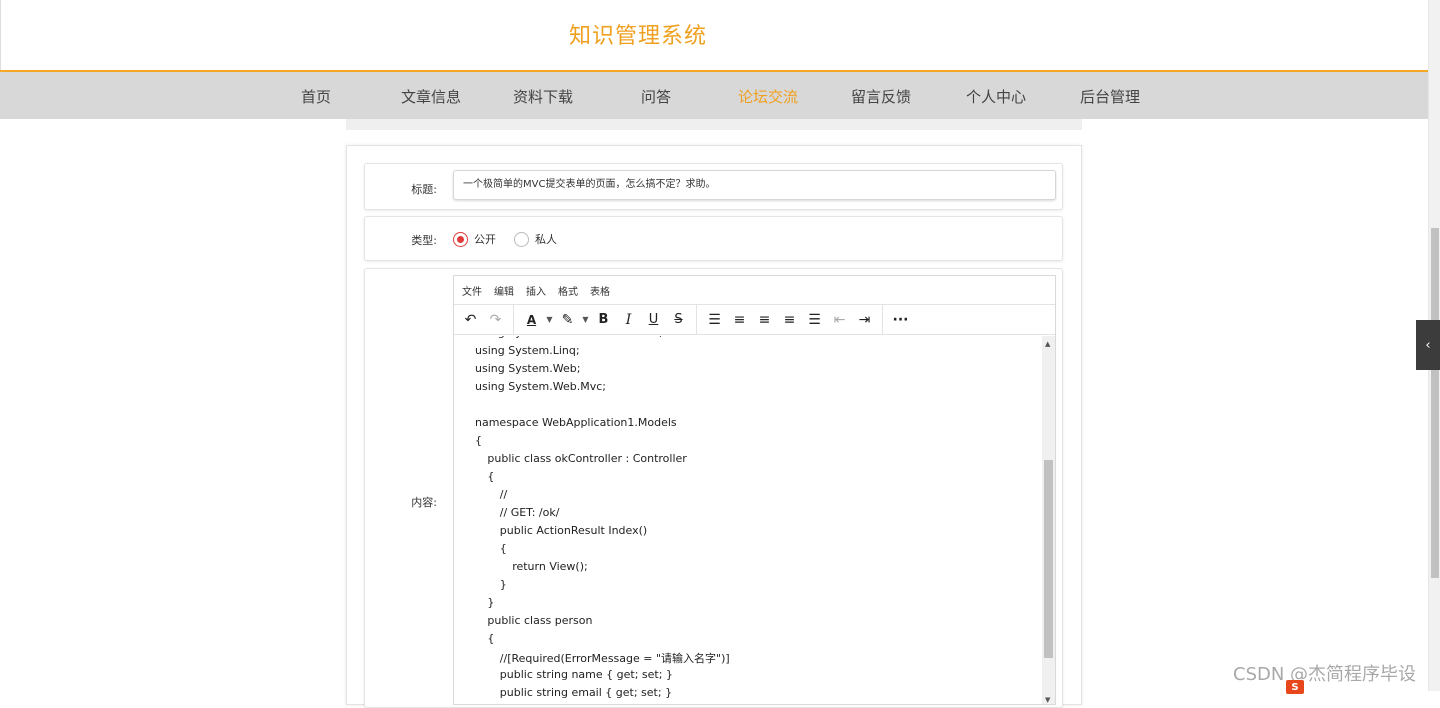 The image size is (1440, 708). What do you see at coordinates (614, 658) in the screenshot?
I see `editor-line: //[Required(ErrorMessage = "请输入名字")]` at bounding box center [614, 658].